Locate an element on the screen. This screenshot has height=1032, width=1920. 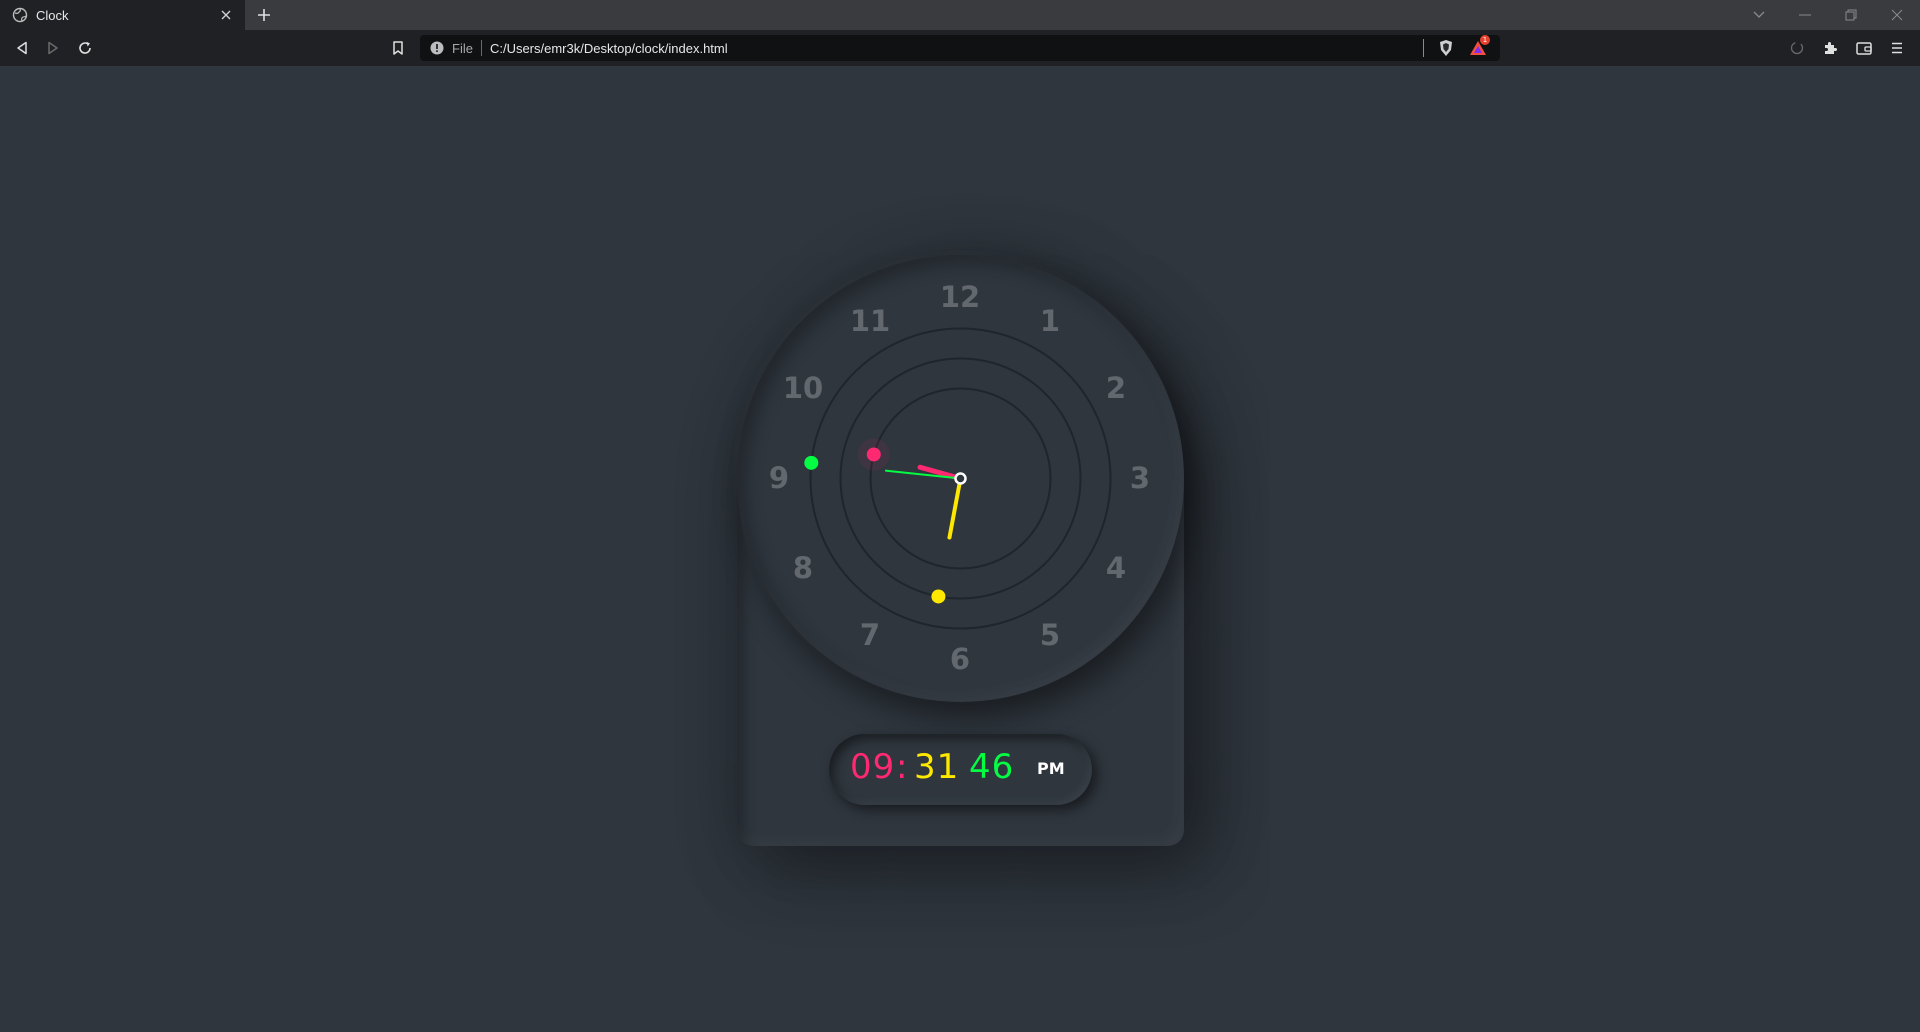
numeral-7: 7 is located at coordinates (870, 635).